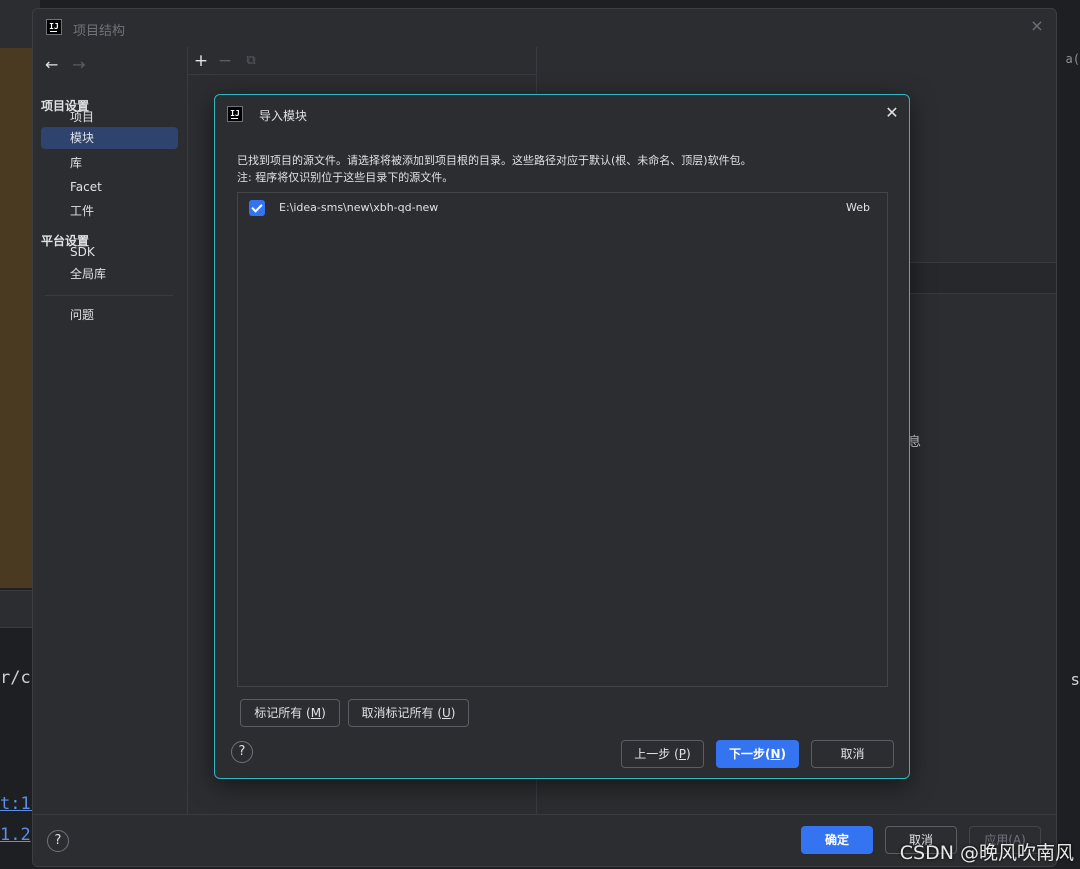 The height and width of the screenshot is (869, 1080). I want to click on sidebar-item-libraries: 库, so click(109, 163).